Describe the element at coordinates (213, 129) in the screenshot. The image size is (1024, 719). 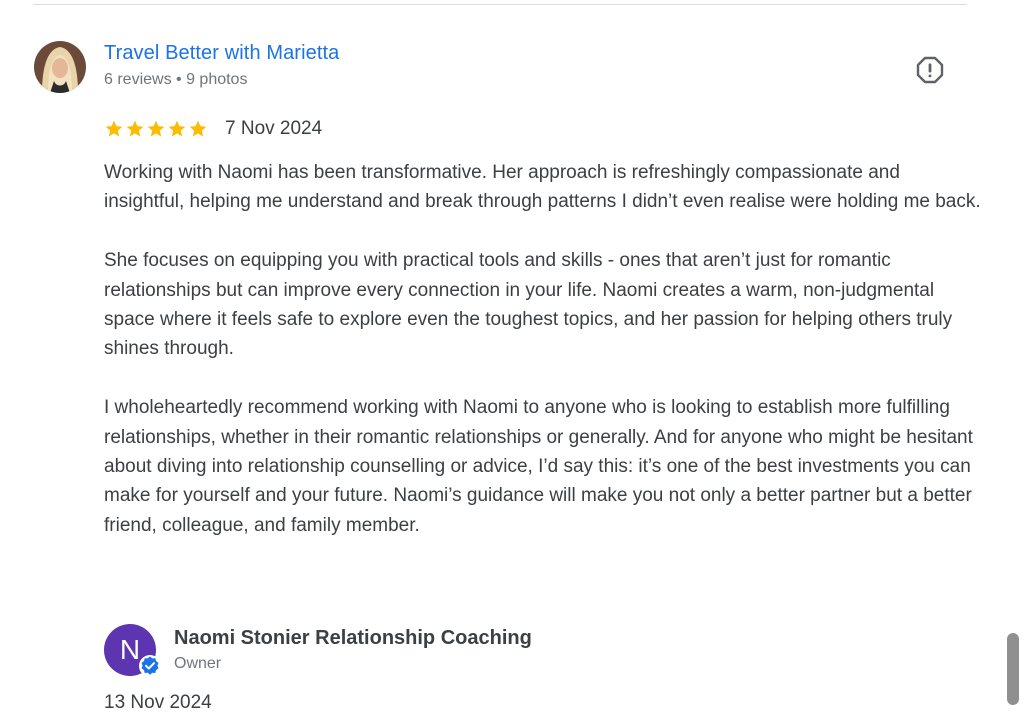
I see `rating-row: 7 Nov 2024` at that location.